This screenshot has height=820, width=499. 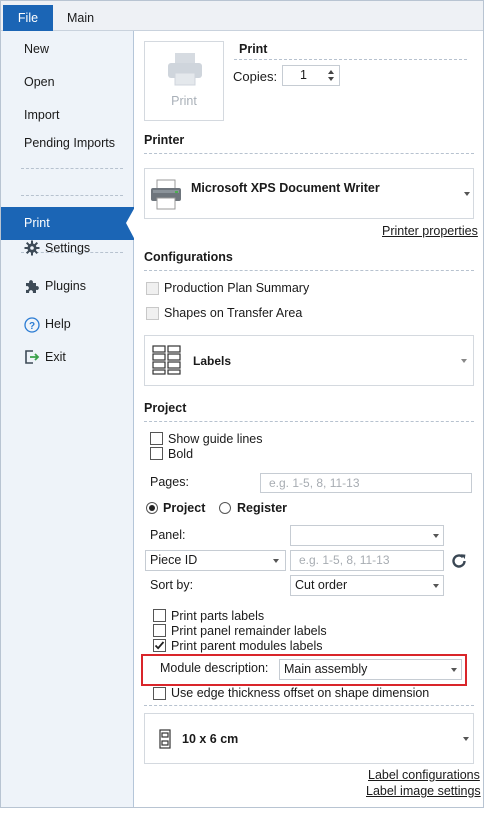 I want to click on exit-icon, so click(x=32, y=357).